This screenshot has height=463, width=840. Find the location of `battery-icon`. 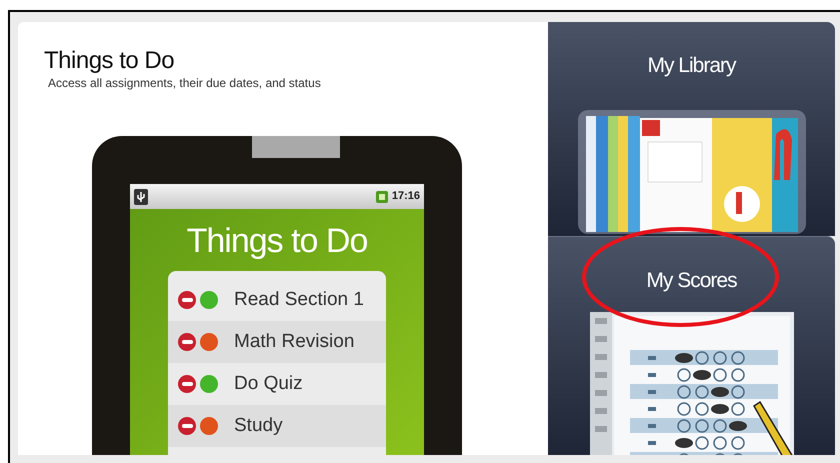

battery-icon is located at coordinates (382, 196).